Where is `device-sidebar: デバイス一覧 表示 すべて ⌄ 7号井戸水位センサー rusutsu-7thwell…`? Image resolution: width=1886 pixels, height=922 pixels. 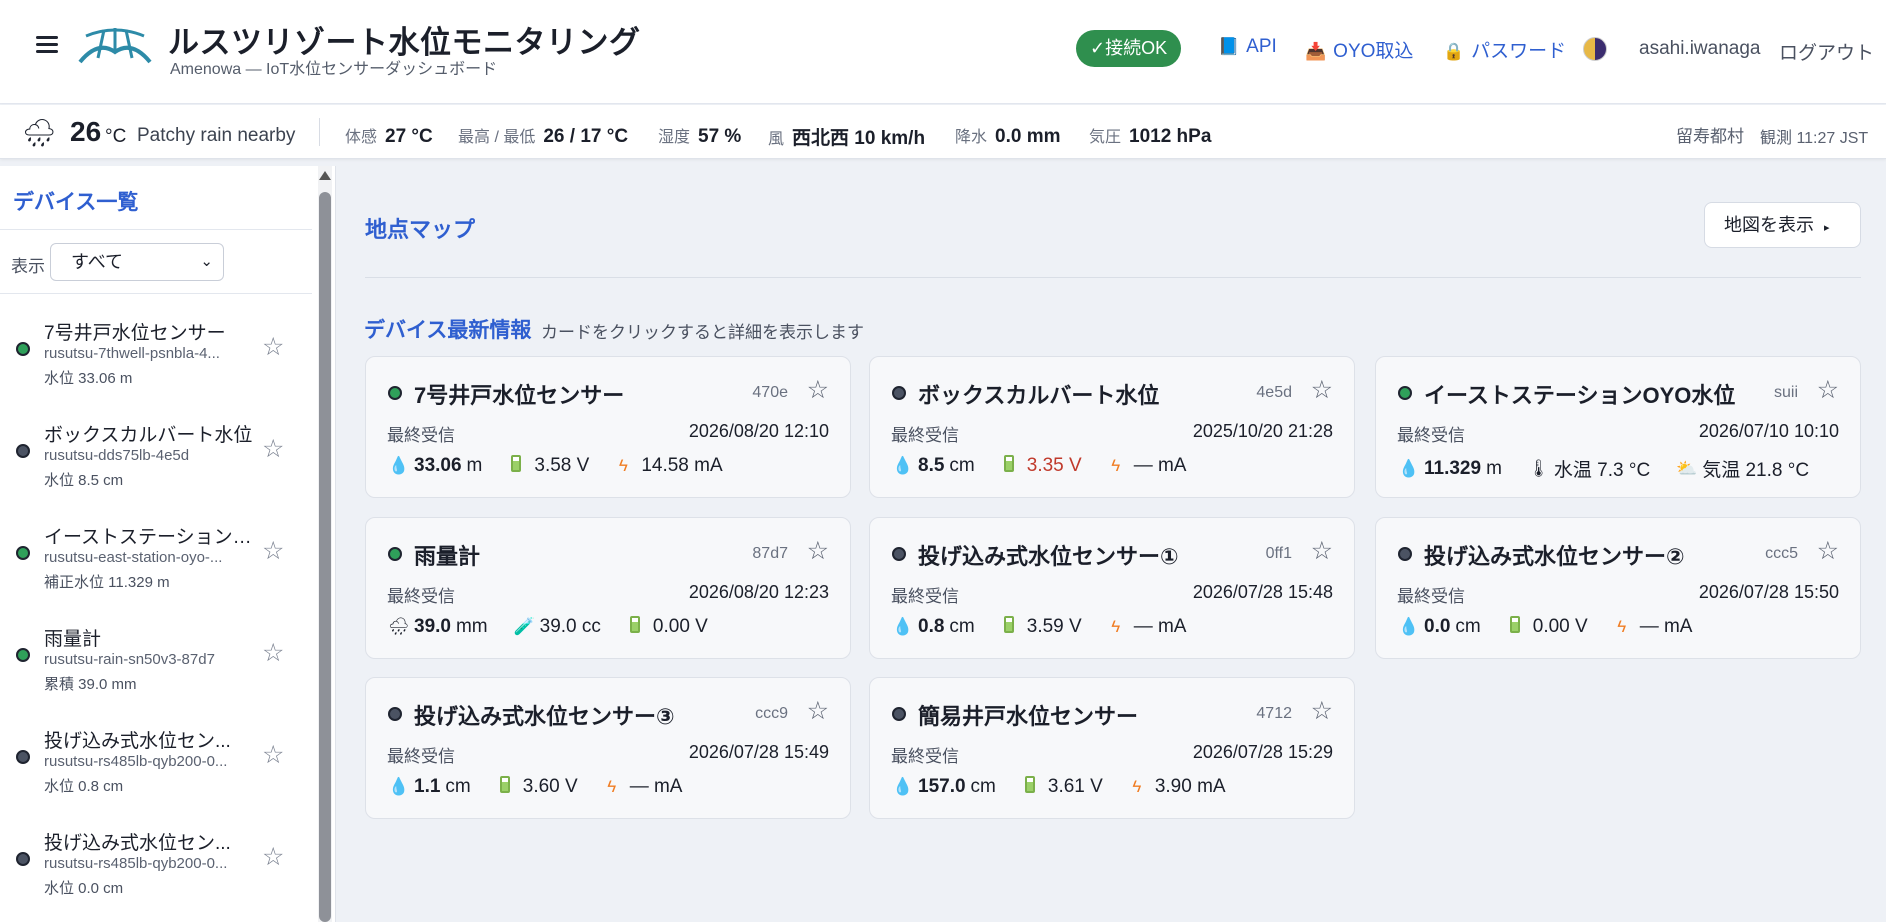
device-sidebar: デバイス一覧 表示 すべて ⌄ 7号井戸水位センサー rusutsu-7thwell… is located at coordinates (168, 544).